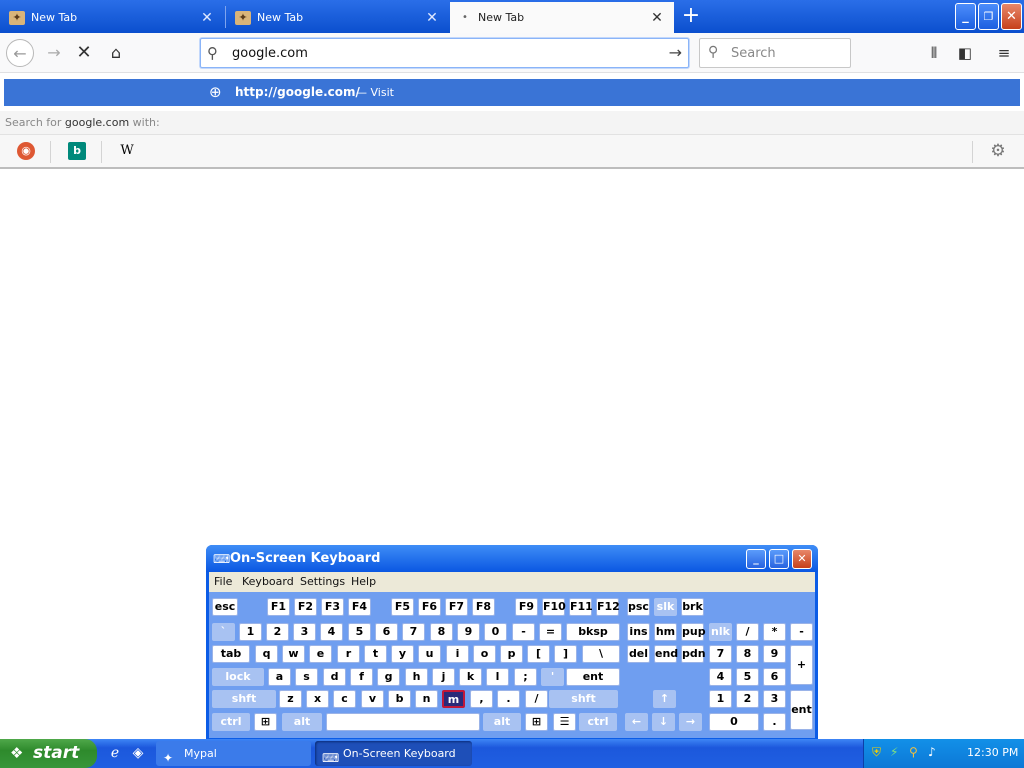 This screenshot has width=1024, height=768. What do you see at coordinates (470, 677) in the screenshot?
I see `osk-key-k: k` at bounding box center [470, 677].